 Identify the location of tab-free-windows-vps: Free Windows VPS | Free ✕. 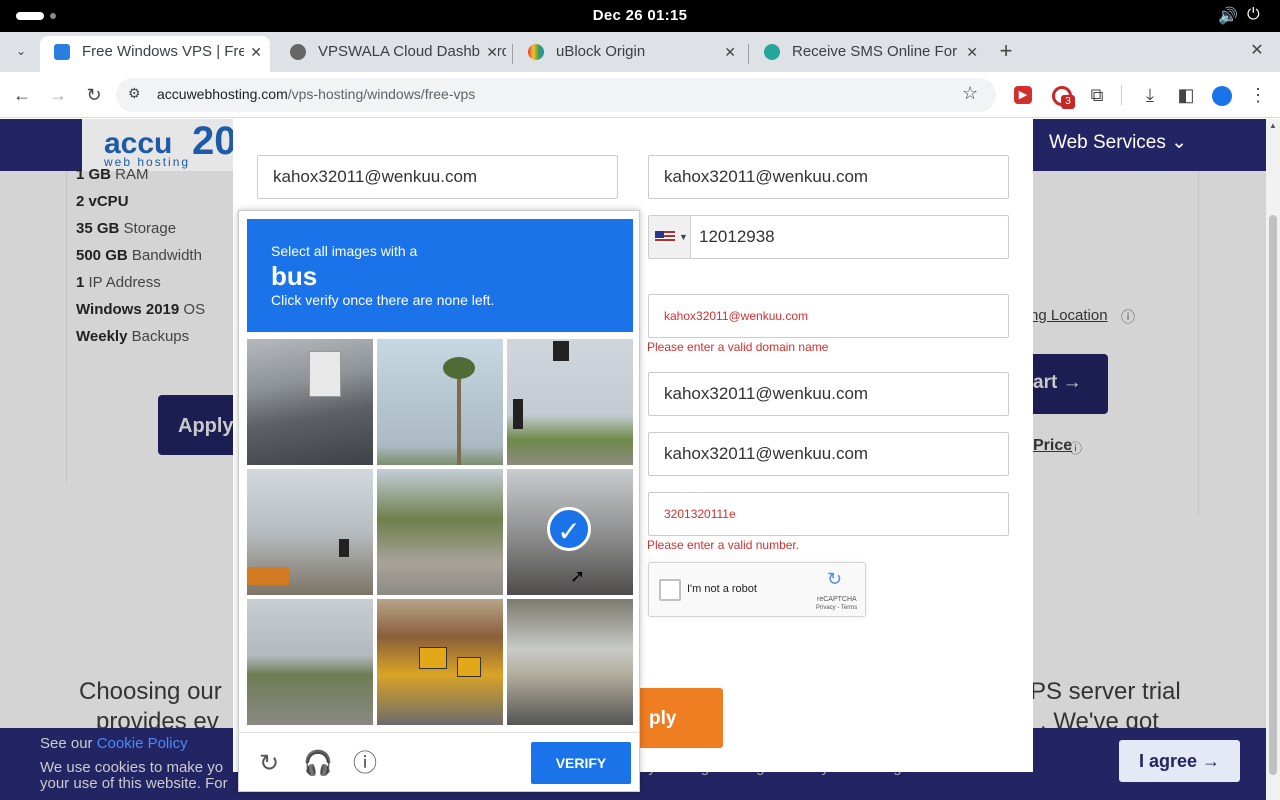
(155, 54).